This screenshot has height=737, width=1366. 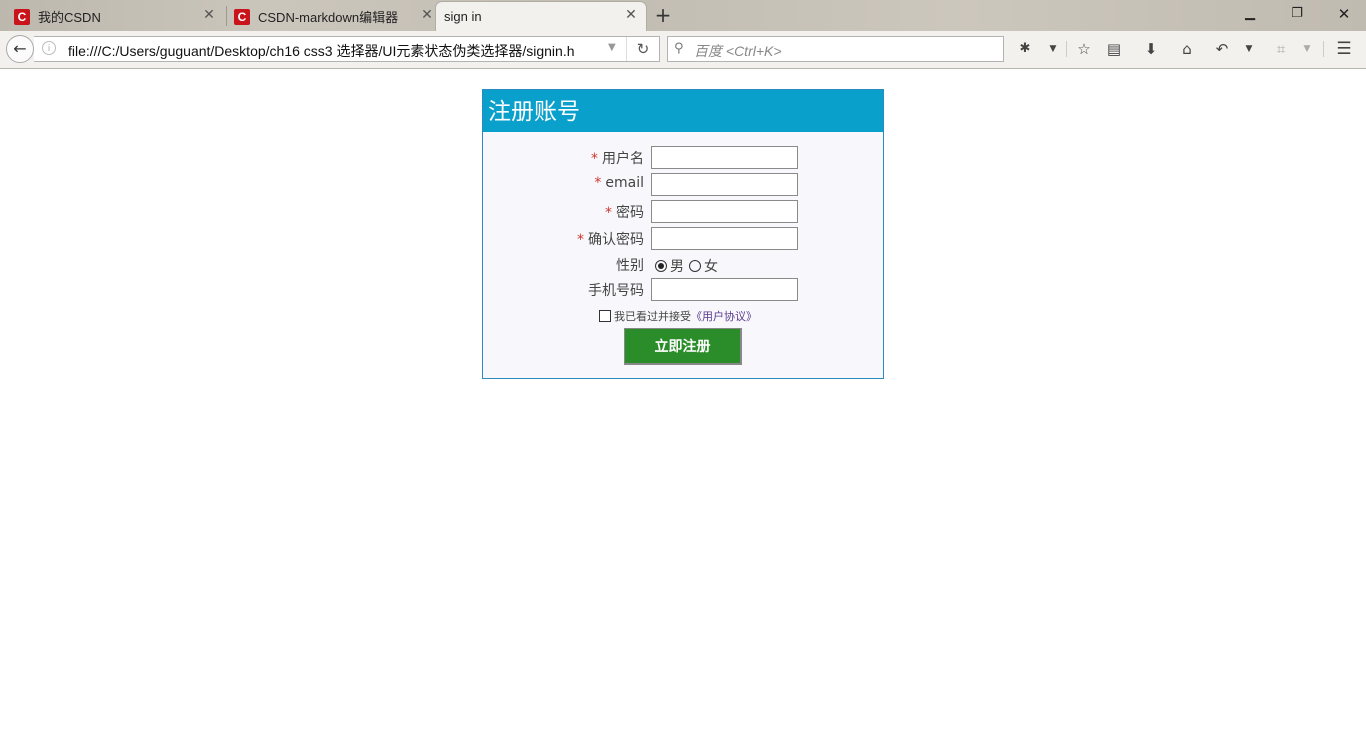 I want to click on download-icon: ⬇, so click(x=1151, y=49).